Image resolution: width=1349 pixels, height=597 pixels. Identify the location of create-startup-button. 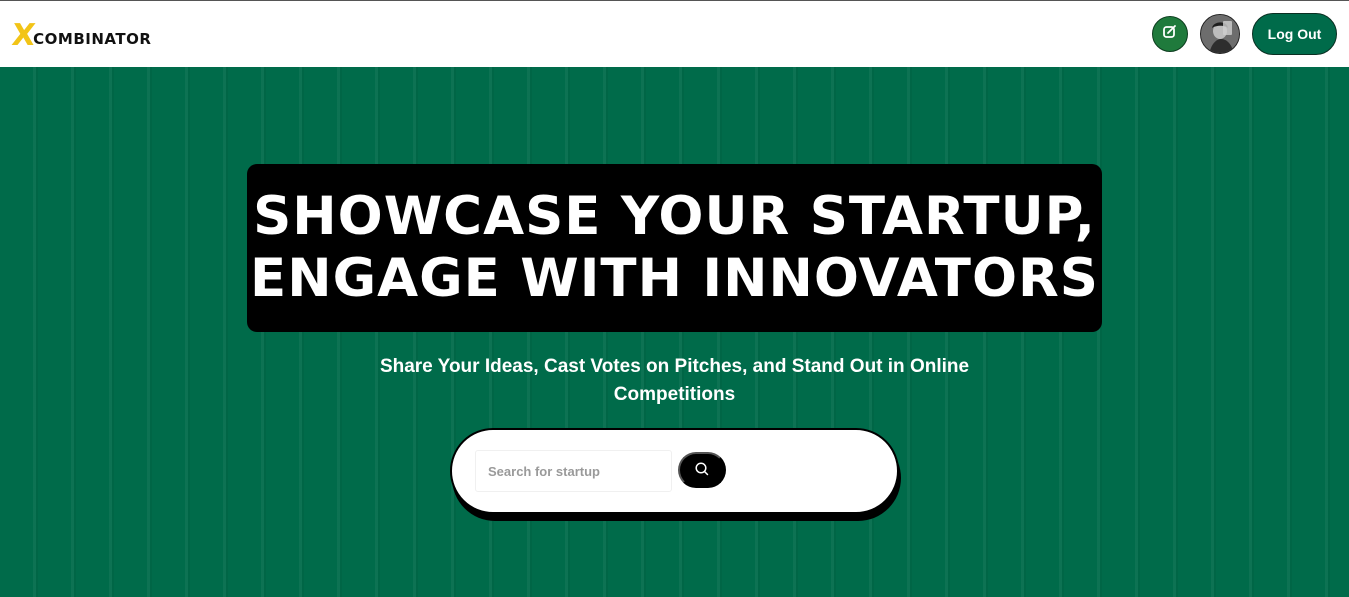
(1170, 34).